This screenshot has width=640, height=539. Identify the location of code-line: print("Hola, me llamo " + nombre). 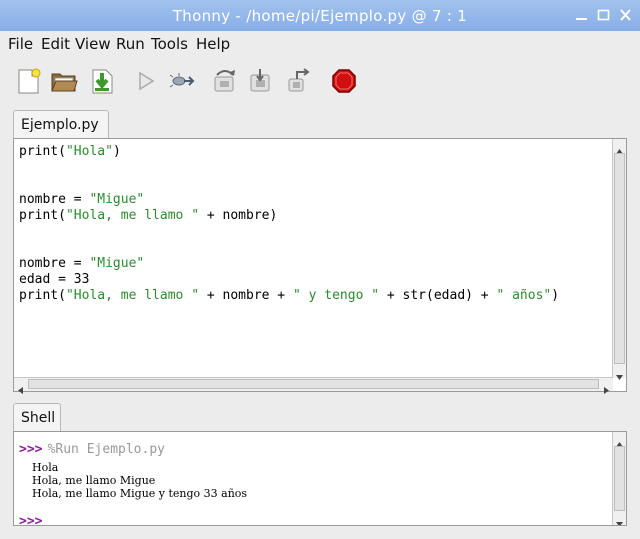
(289, 216).